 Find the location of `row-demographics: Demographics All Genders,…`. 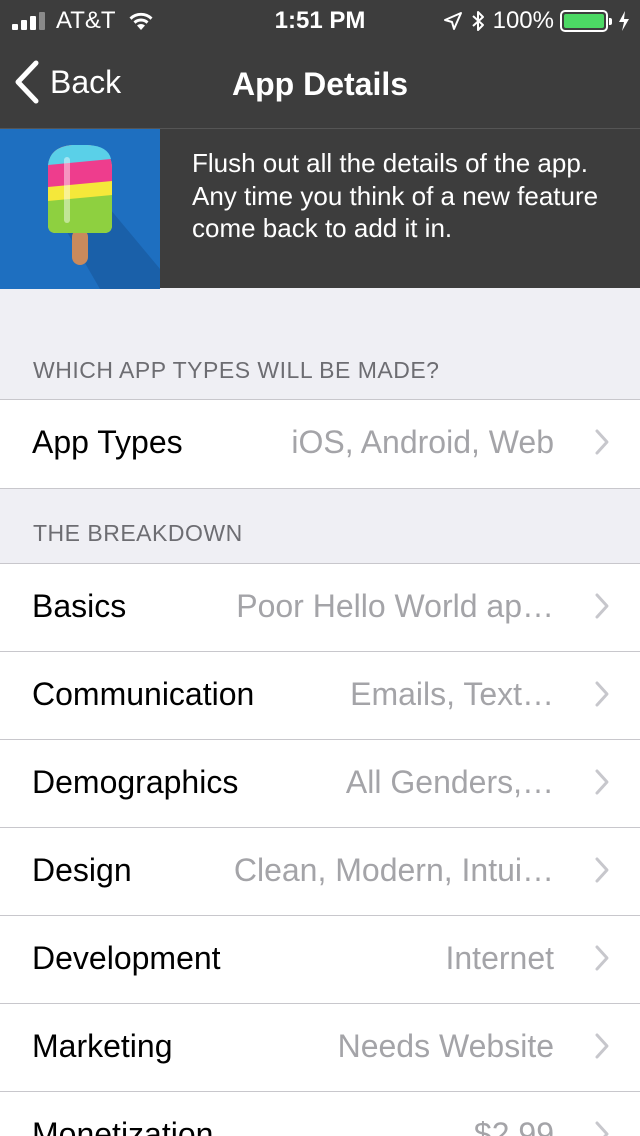

row-demographics: Demographics All Genders,… is located at coordinates (320, 784).